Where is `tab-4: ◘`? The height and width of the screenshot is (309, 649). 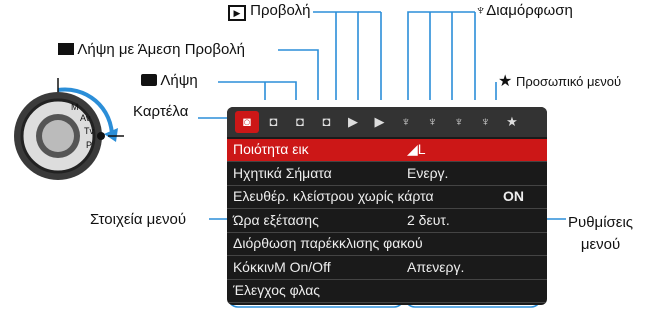
tab-4: ◘ is located at coordinates (327, 122).